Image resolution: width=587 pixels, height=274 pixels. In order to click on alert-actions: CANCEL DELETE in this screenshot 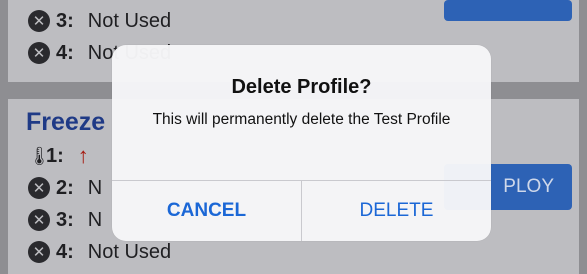, I will do `click(301, 210)`.